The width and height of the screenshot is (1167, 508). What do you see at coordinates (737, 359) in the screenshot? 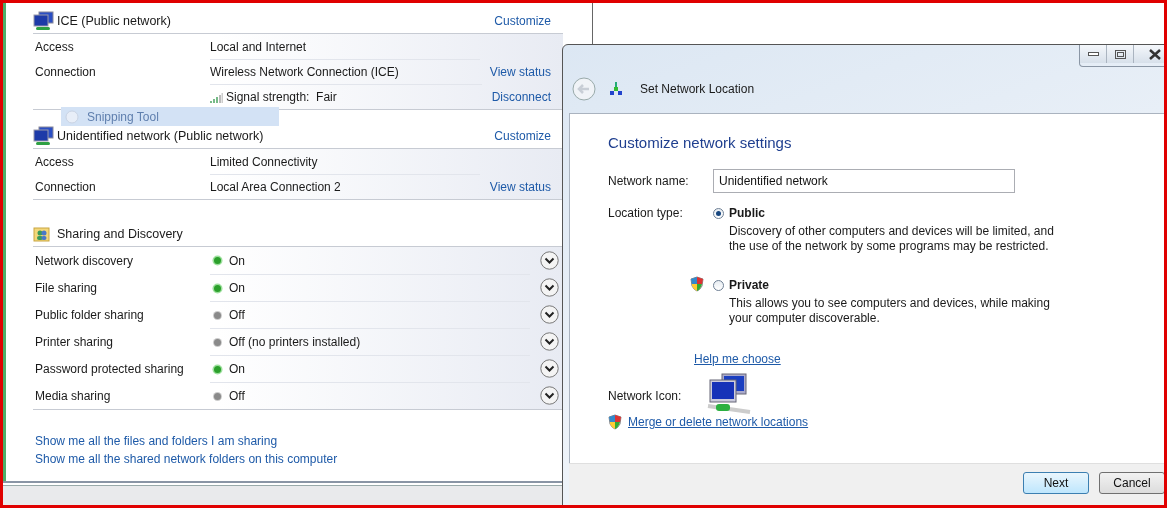
I see `help-link: Help me choose` at bounding box center [737, 359].